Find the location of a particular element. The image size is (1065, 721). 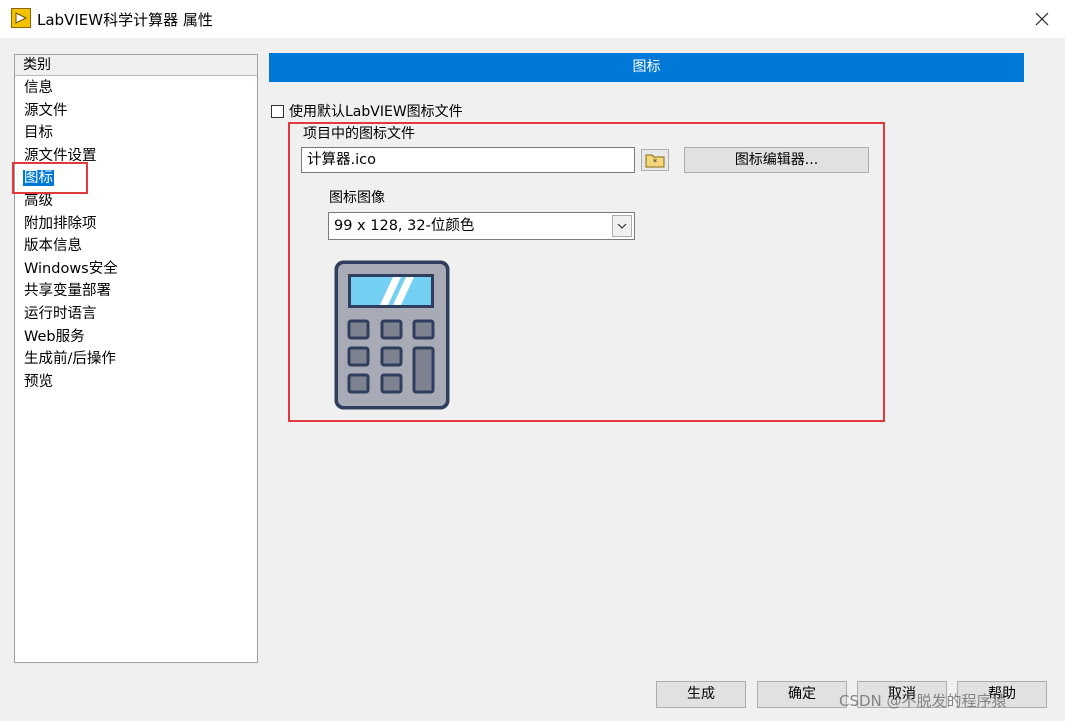

category-item-additional-exclusions: 附加排除项 is located at coordinates (136, 224).